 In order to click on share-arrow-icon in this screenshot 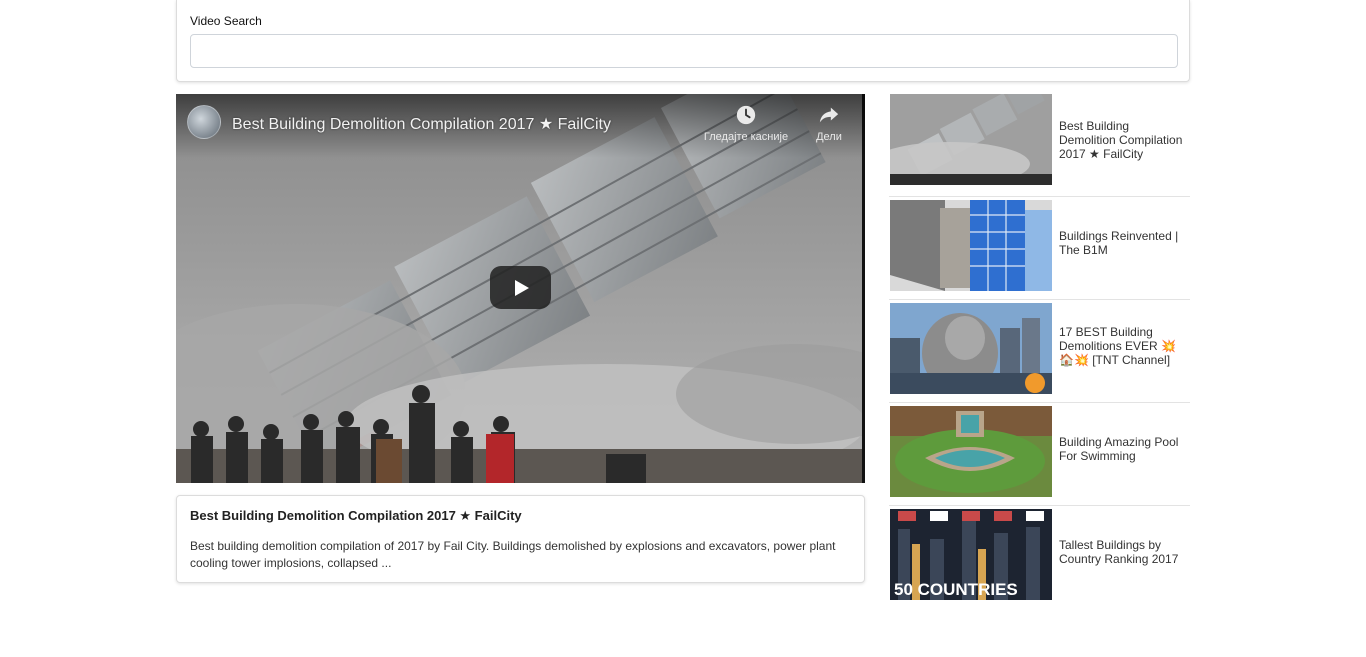, I will do `click(829, 115)`.